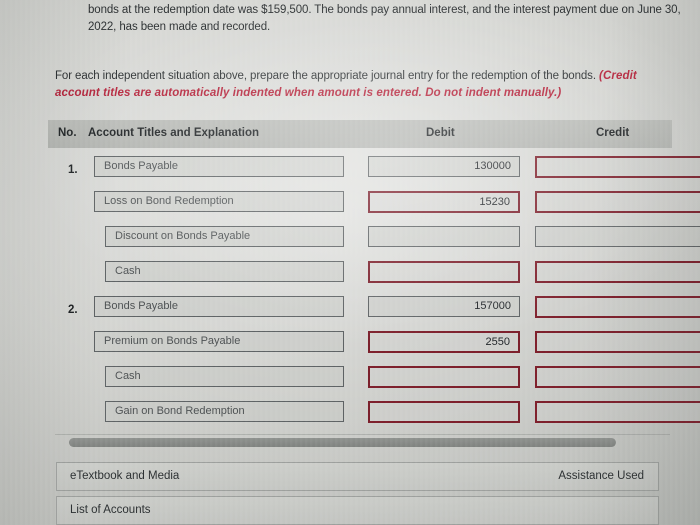  Describe the element at coordinates (444, 202) in the screenshot. I see `debit-amount-input: 15230` at that location.